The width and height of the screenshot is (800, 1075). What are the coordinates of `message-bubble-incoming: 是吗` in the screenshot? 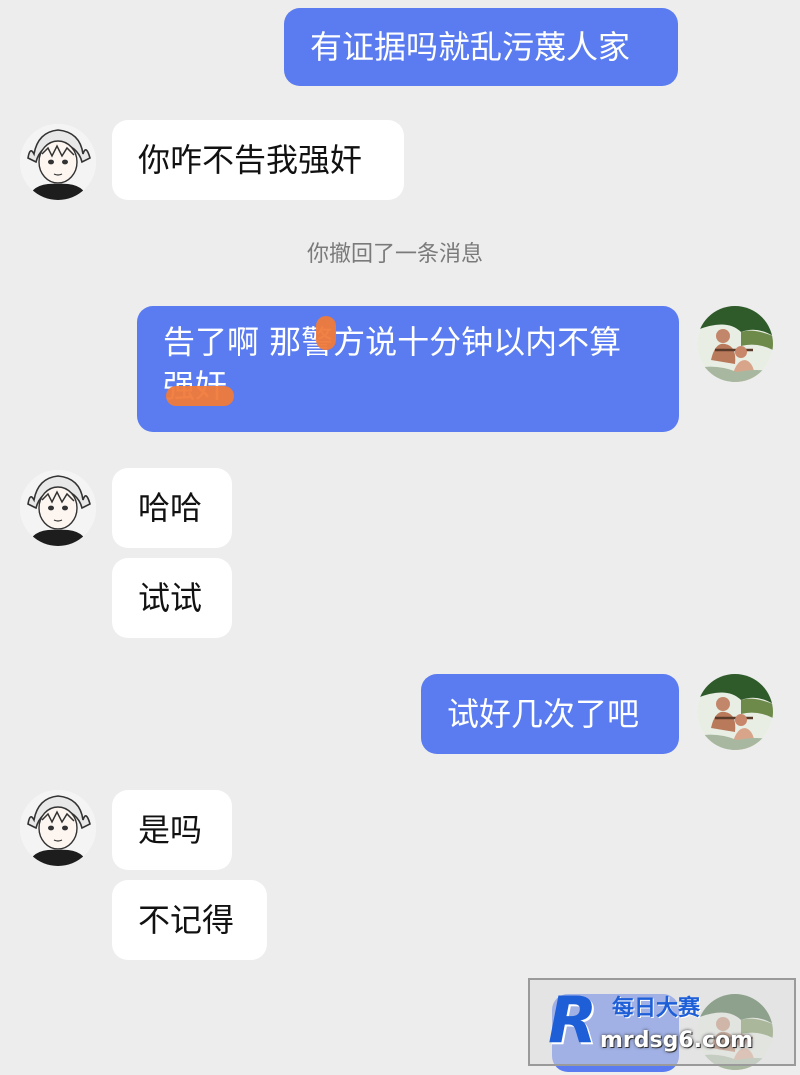 It's located at (172, 830).